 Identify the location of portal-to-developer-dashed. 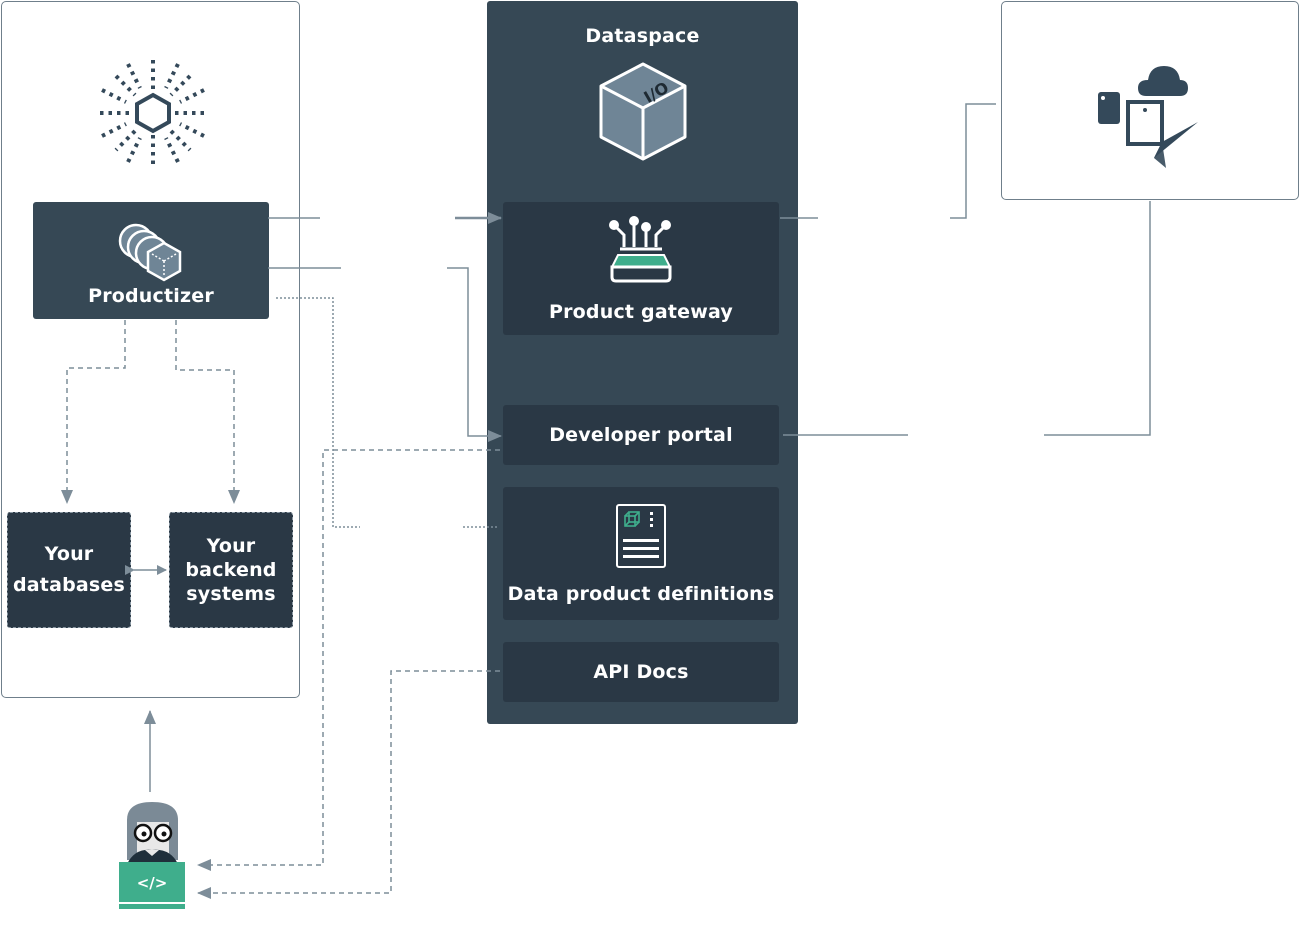
(348, 660).